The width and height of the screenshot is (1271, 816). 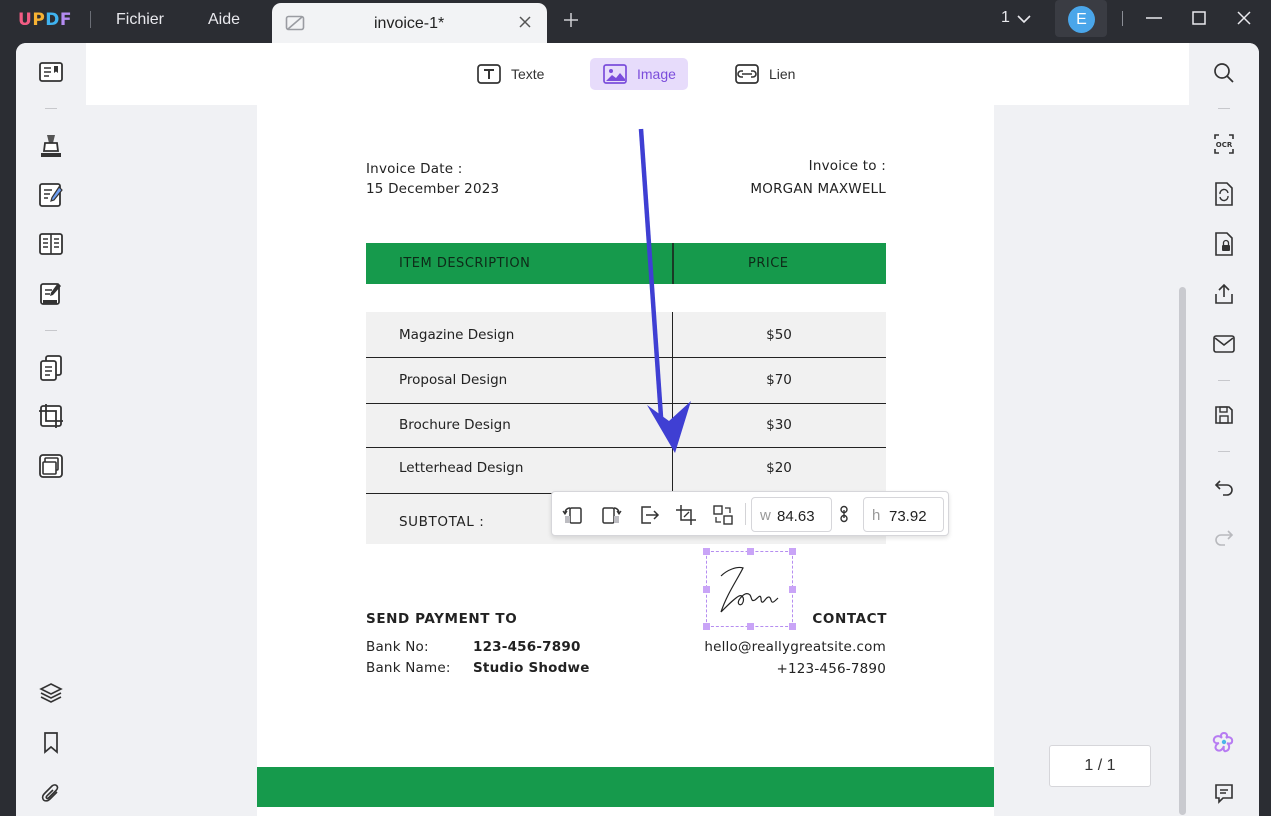 What do you see at coordinates (1224, 294) in the screenshot?
I see `share-icon` at bounding box center [1224, 294].